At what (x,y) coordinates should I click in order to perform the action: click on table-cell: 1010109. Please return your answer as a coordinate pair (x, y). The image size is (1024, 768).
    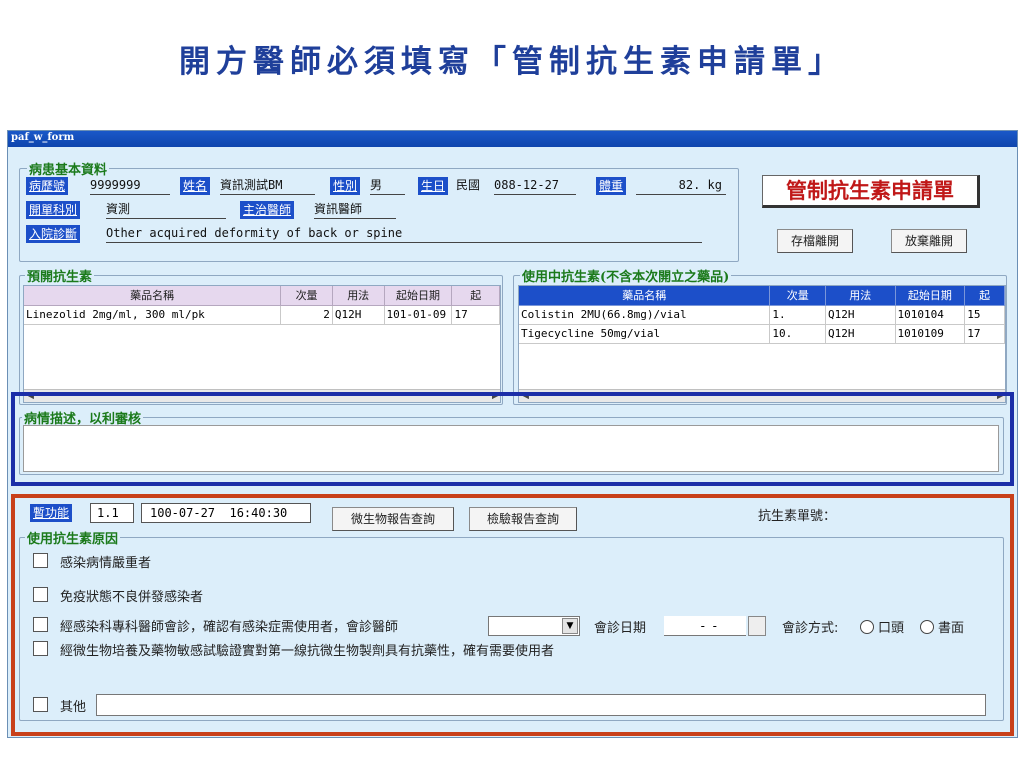
    Looking at the image, I should click on (930, 334).